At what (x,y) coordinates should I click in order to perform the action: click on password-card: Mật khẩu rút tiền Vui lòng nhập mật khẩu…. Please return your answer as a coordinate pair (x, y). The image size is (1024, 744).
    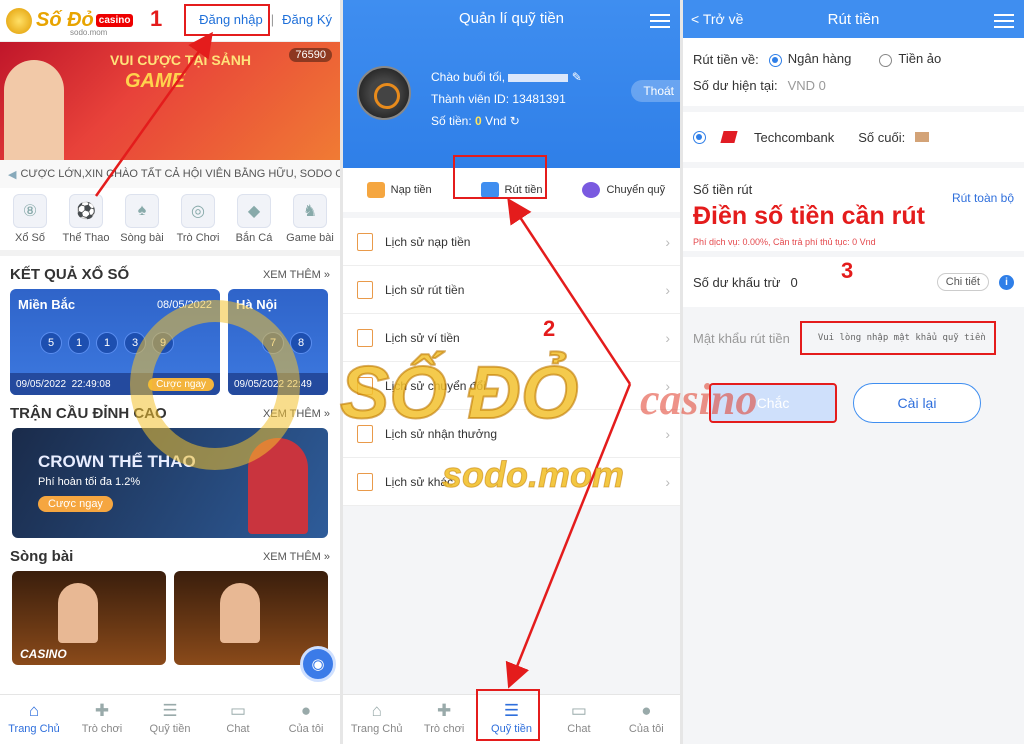
    Looking at the image, I should click on (853, 338).